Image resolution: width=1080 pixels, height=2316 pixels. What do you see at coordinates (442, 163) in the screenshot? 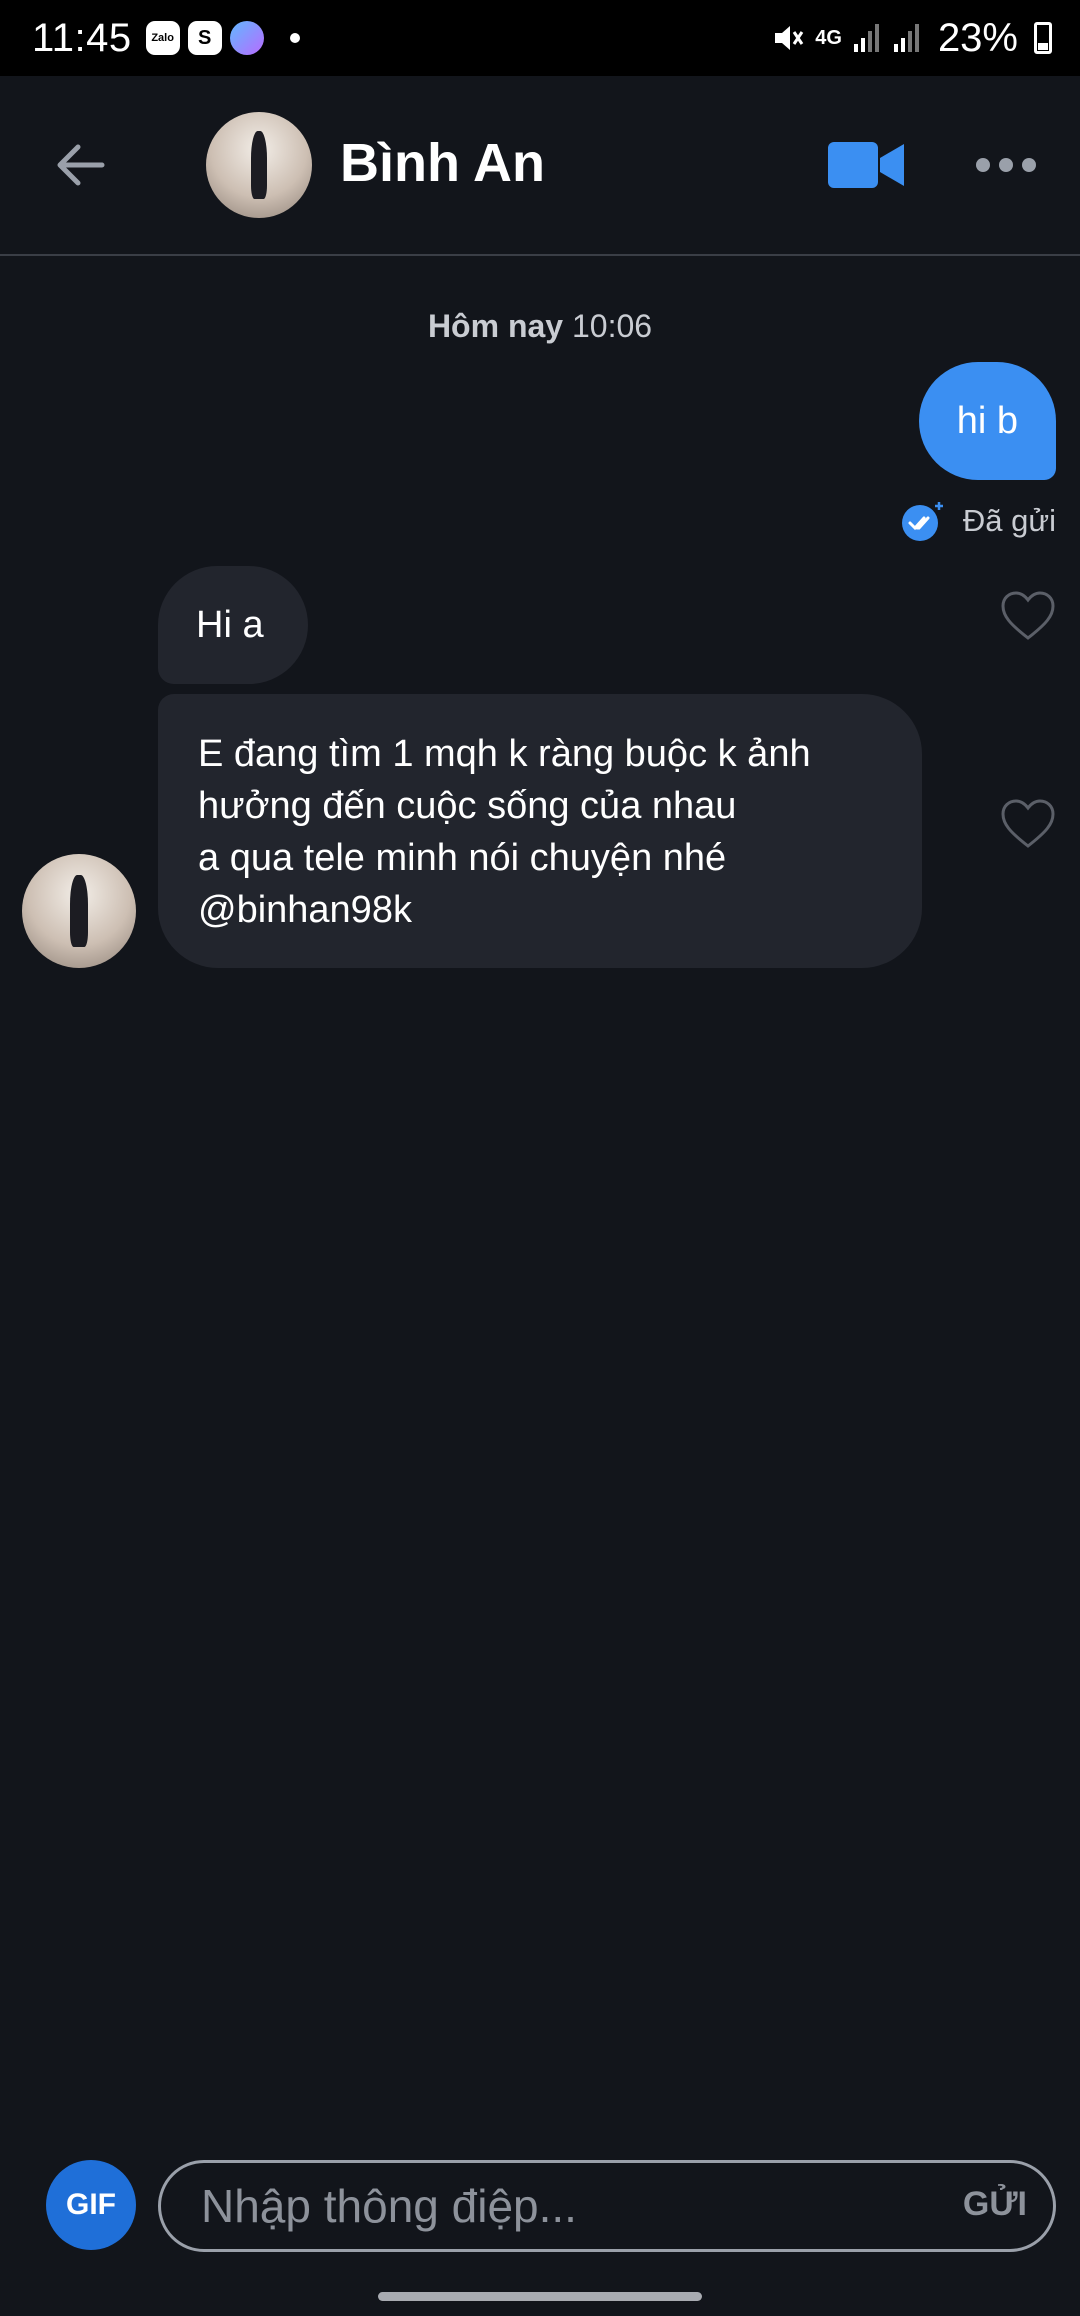
I see `contact-name: Bình An` at bounding box center [442, 163].